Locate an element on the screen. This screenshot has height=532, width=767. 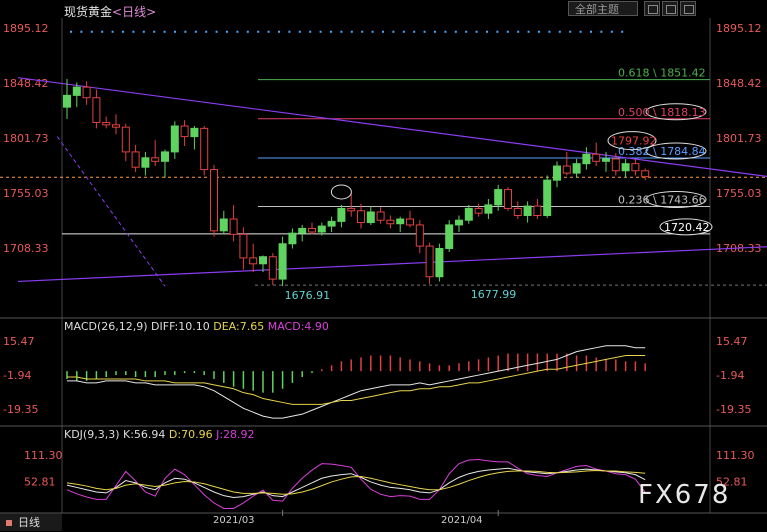
period-tab-label: 日线 is located at coordinates (29, 522).